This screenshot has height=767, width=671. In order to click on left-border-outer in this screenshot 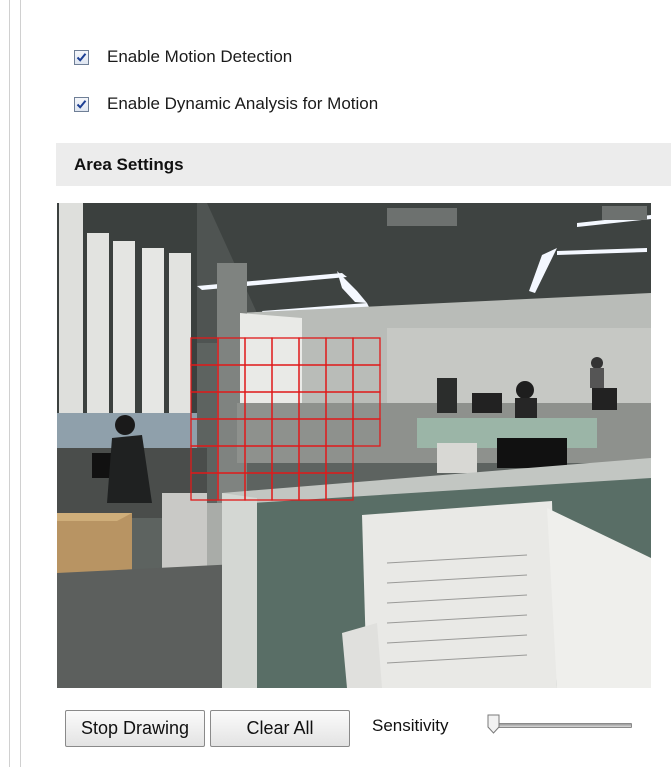, I will do `click(9, 383)`.